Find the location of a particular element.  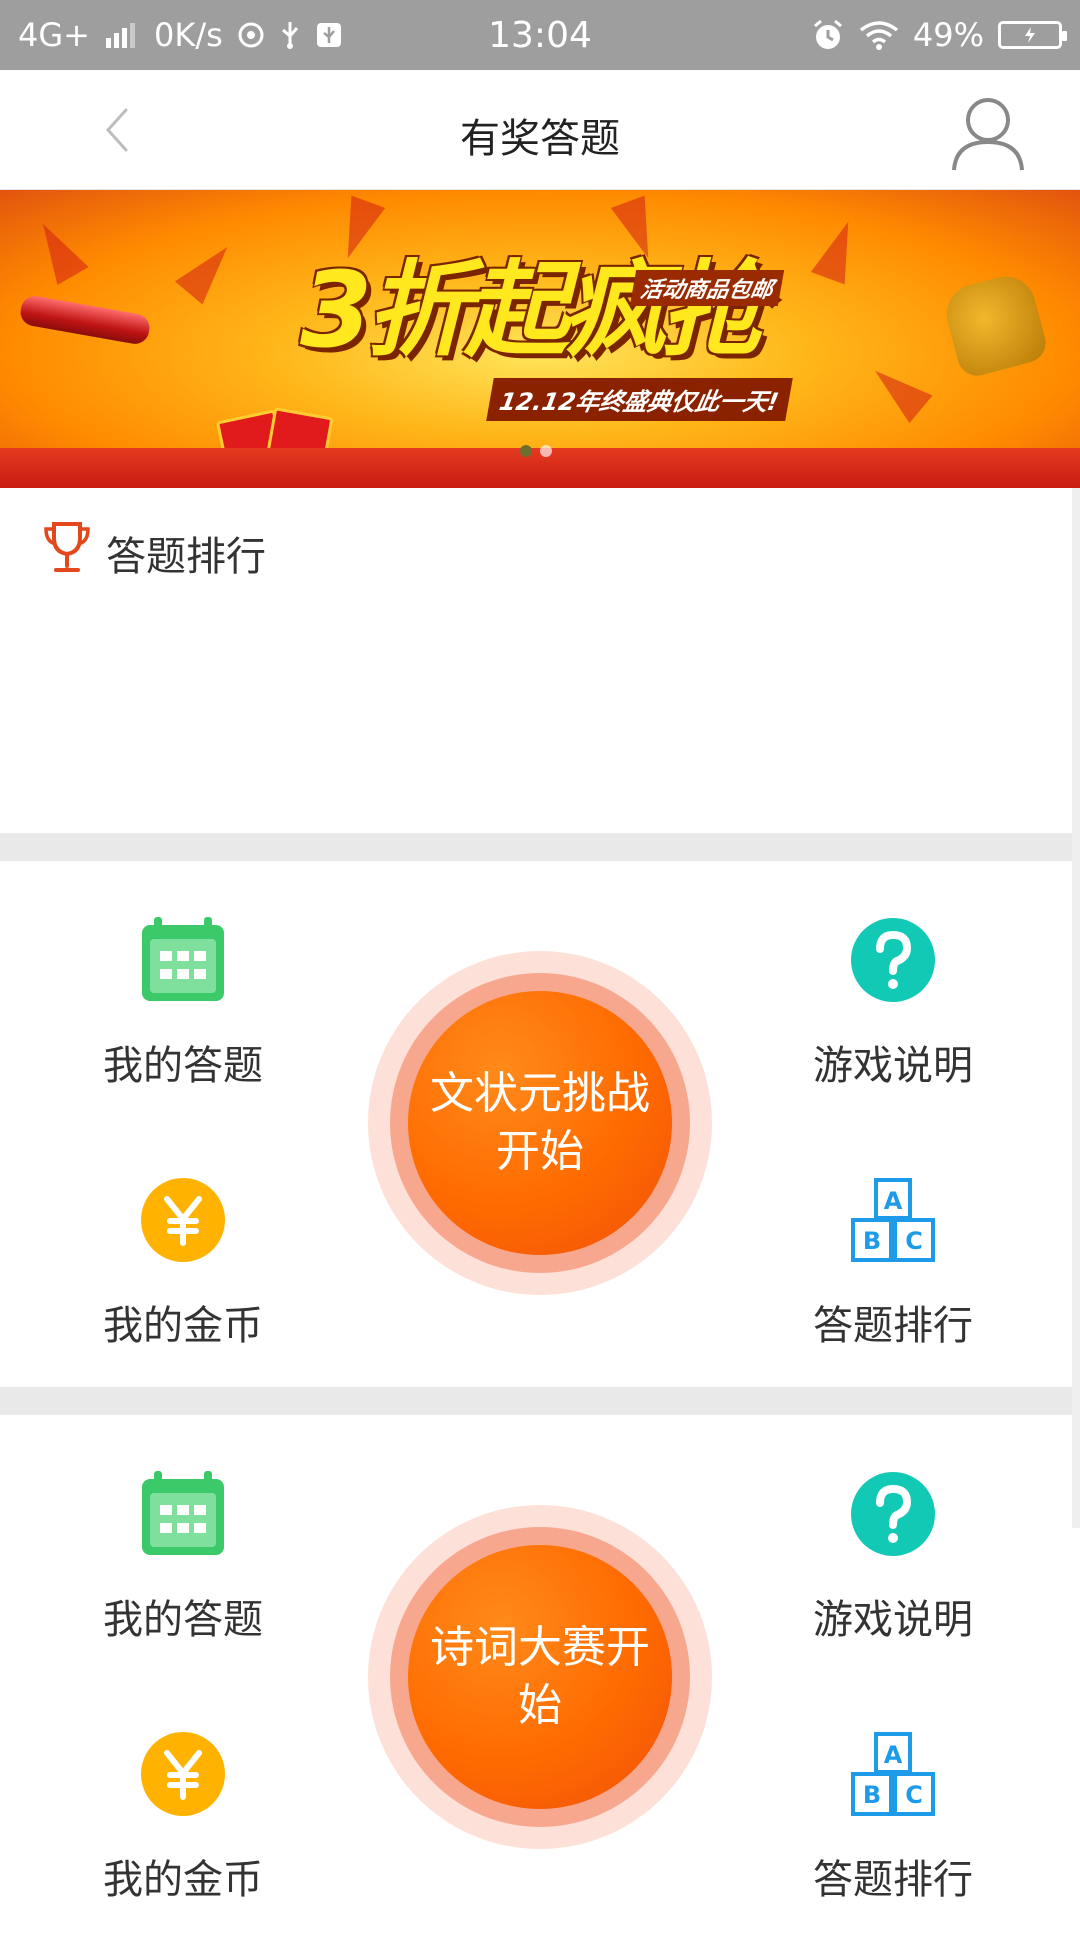

scrollbar is located at coordinates (1076, 1008).